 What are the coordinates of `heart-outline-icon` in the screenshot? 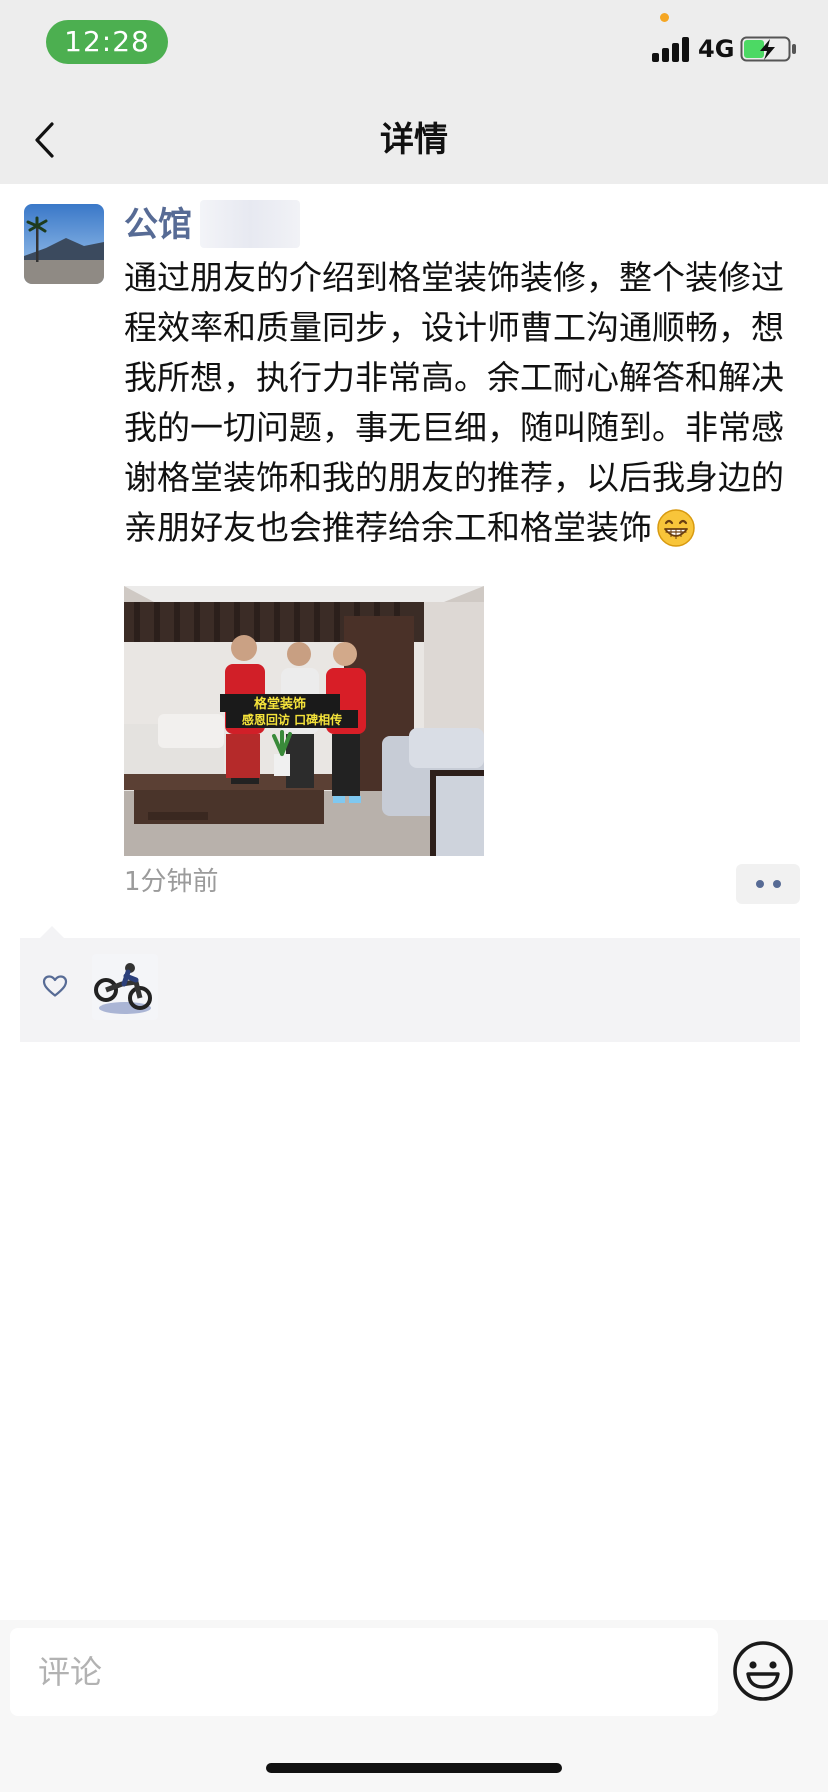 It's located at (55, 986).